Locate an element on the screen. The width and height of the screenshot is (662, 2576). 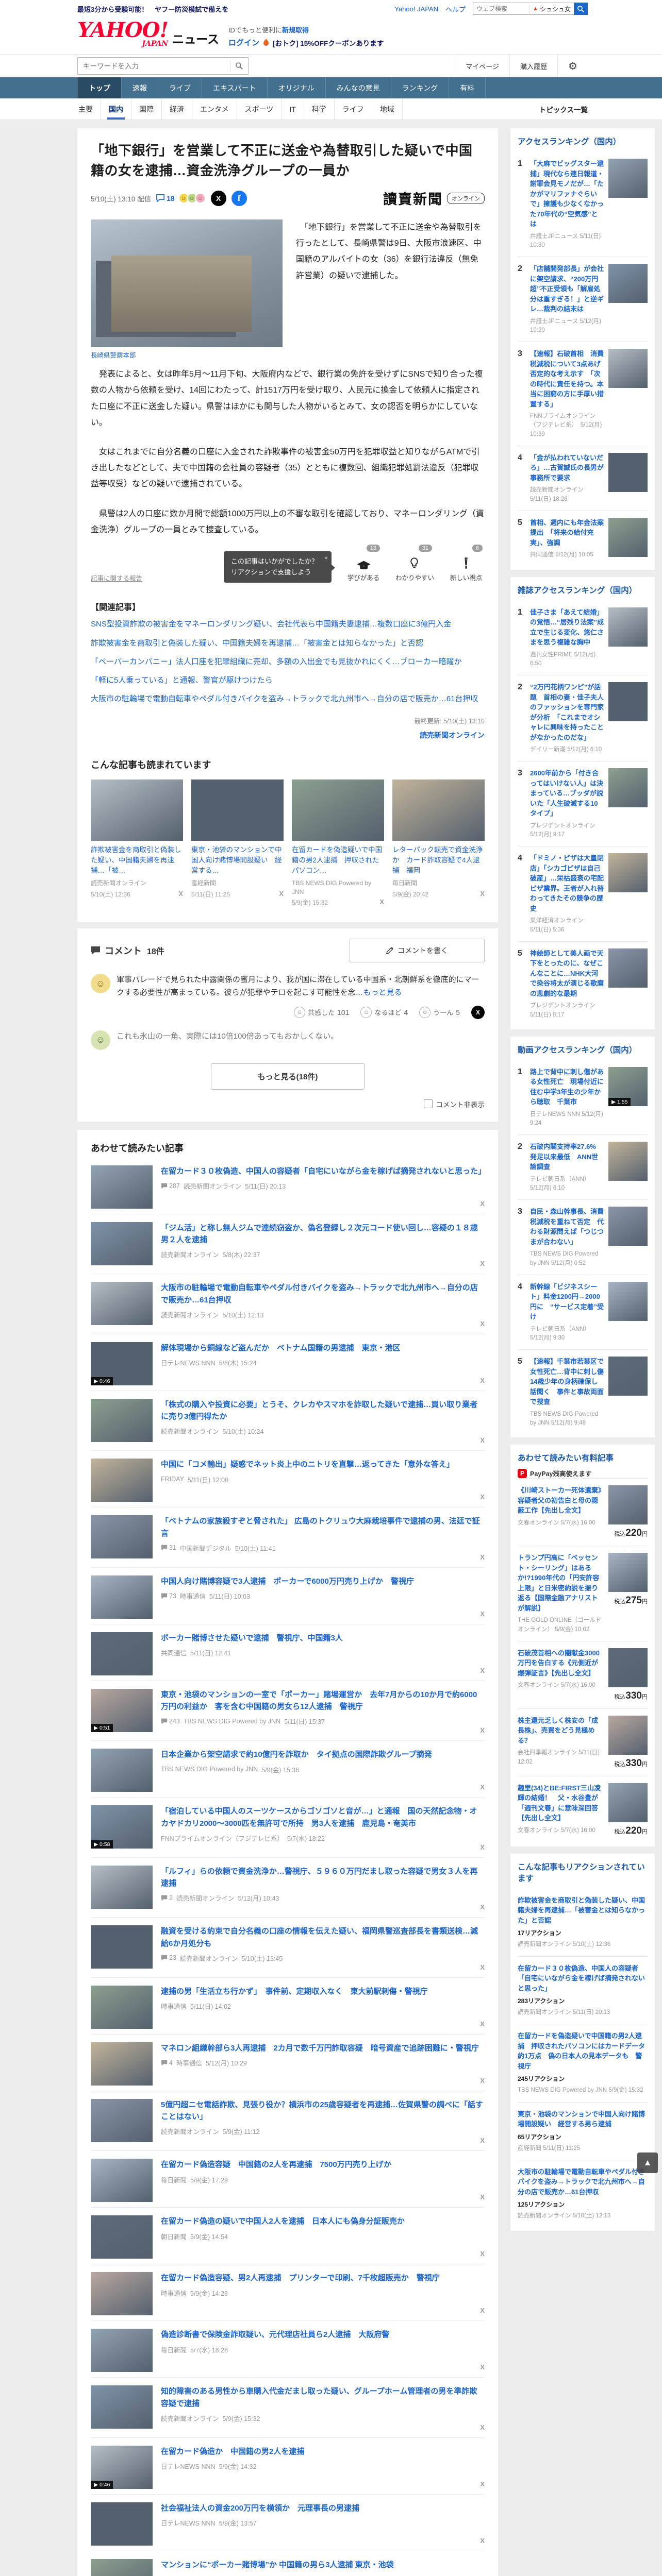
sidebar-item-title: 石破茂首相への闇献金3000万円を告白する《元側近が爆弾証言》【先出し全文】 is located at coordinates (559, 1663).